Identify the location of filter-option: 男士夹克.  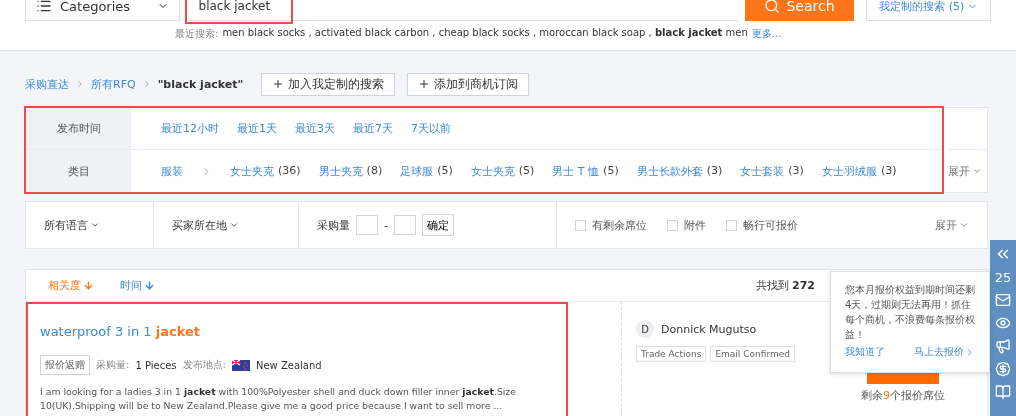
(340, 171).